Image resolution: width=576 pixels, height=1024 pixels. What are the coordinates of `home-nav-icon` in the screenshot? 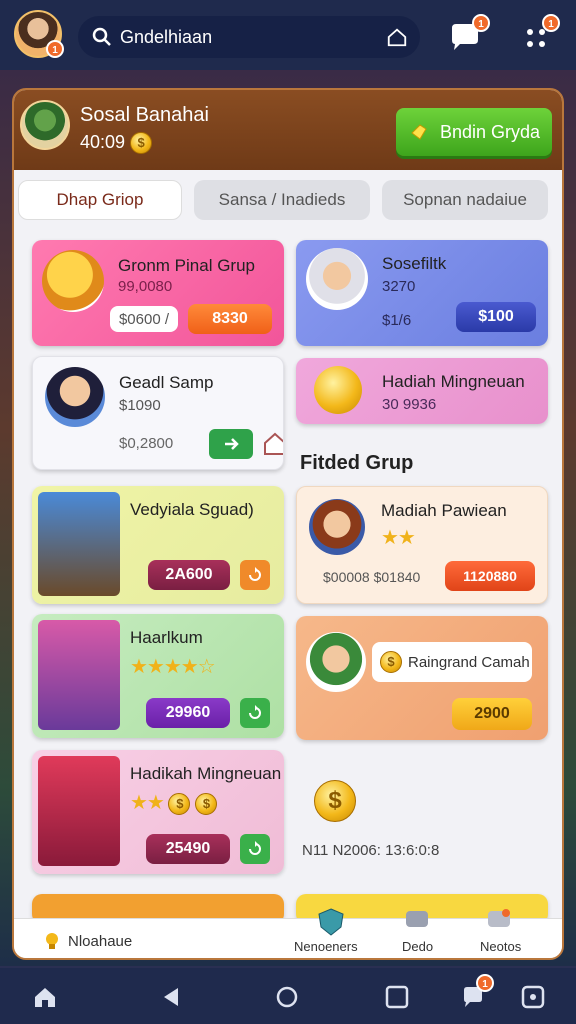 It's located at (45, 997).